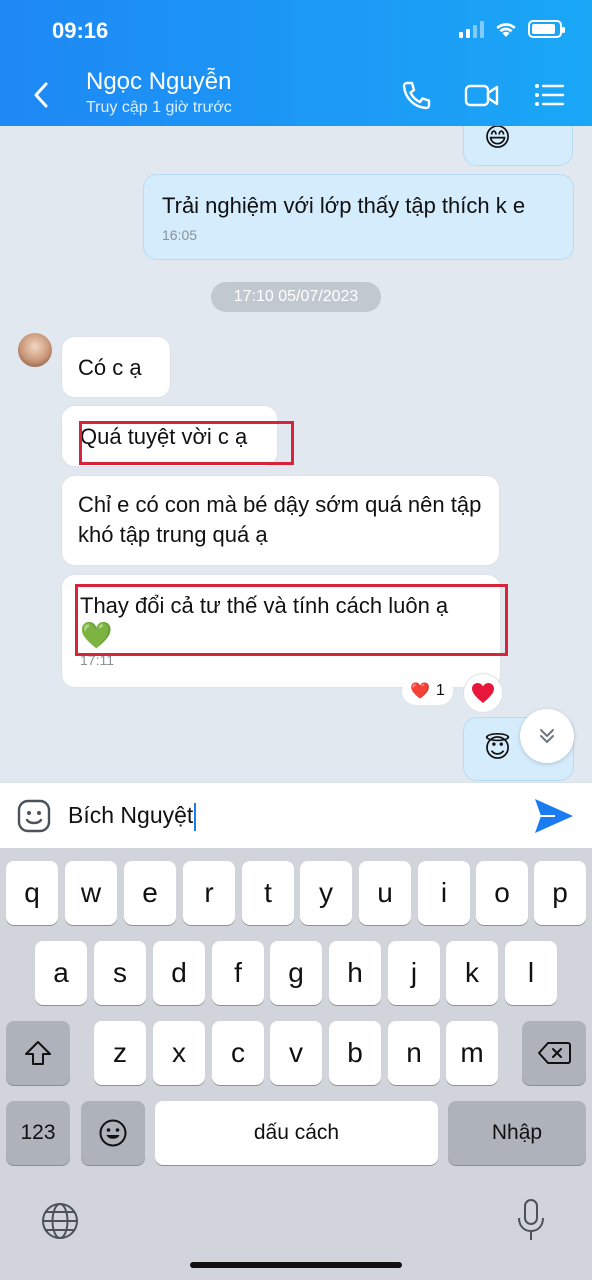 This screenshot has height=1280, width=592. I want to click on key-v: v, so click(296, 1053).